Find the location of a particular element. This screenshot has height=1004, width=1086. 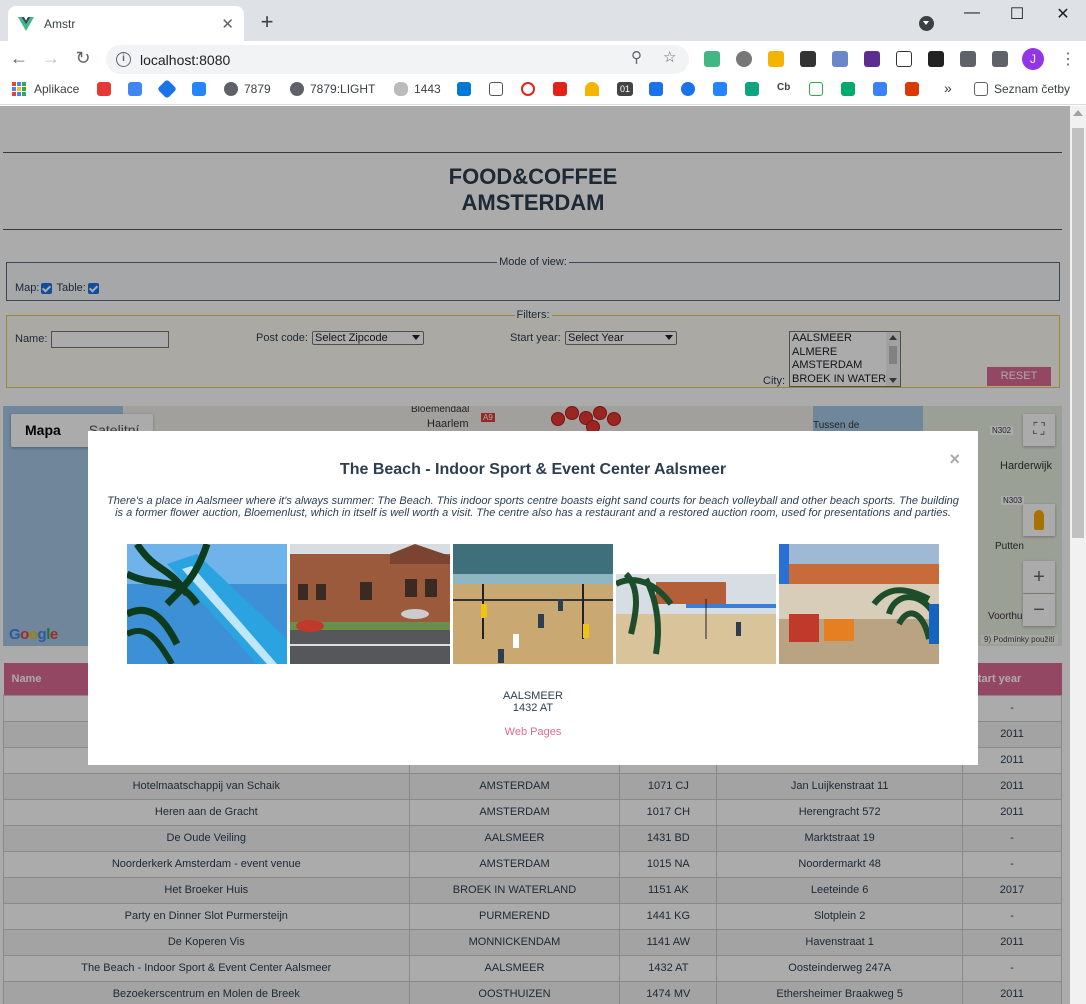

minimize-icon: — is located at coordinates (972, 13).